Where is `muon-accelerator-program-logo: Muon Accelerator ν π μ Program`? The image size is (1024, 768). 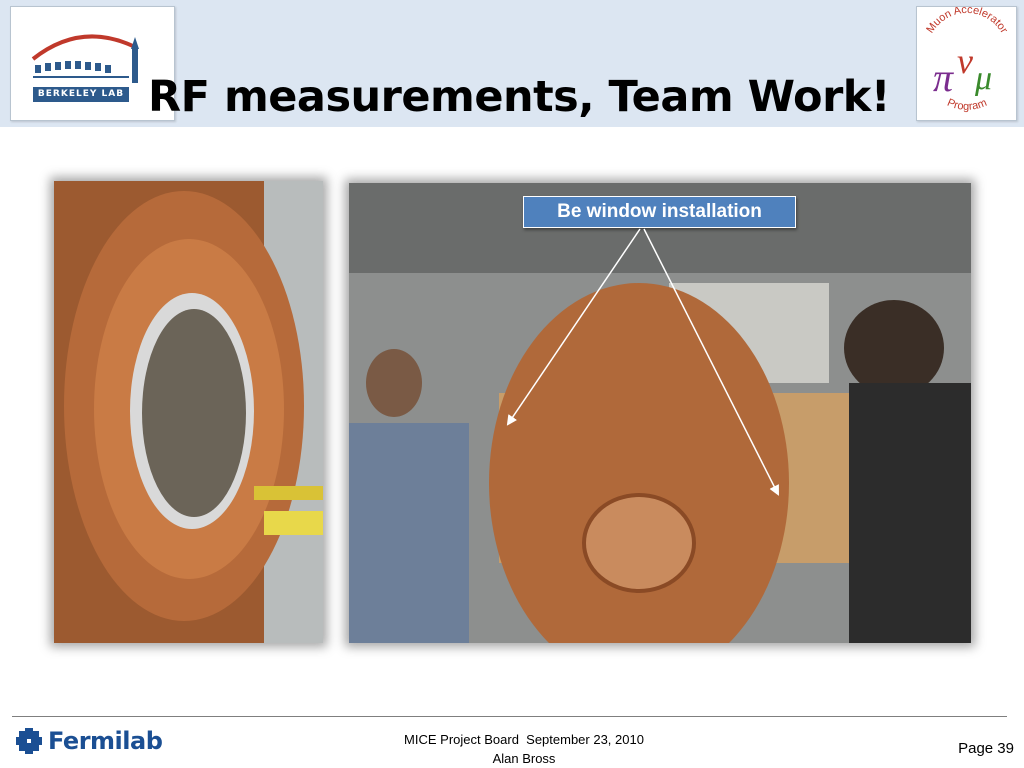 muon-accelerator-program-logo: Muon Accelerator ν π μ Program is located at coordinates (966, 62).